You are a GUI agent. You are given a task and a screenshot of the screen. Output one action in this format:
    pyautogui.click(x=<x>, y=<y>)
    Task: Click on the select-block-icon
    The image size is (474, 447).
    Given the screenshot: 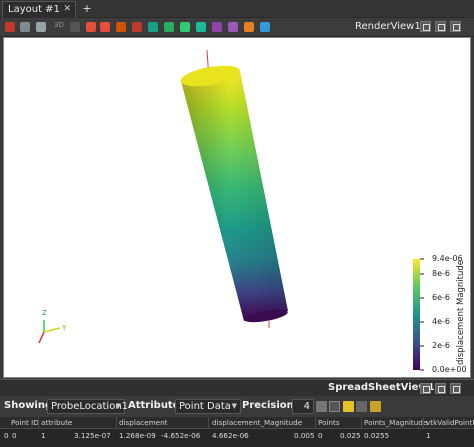 What is the action you would take?
    pyautogui.click(x=153, y=27)
    